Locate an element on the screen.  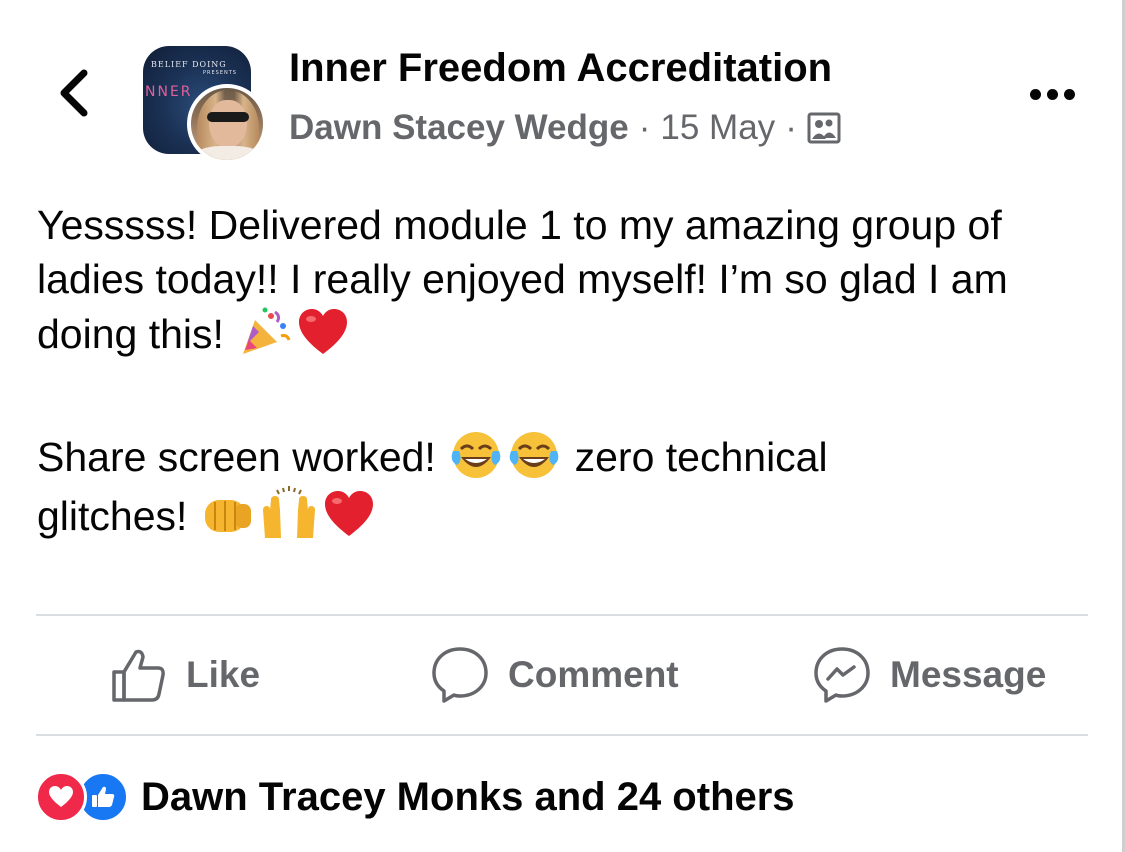
messenger-icon is located at coordinates (842, 675).